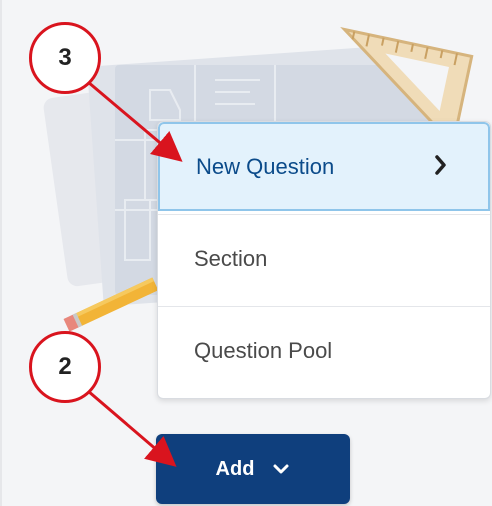 This screenshot has height=506, width=492. I want to click on step-3-number: 3, so click(65, 57).